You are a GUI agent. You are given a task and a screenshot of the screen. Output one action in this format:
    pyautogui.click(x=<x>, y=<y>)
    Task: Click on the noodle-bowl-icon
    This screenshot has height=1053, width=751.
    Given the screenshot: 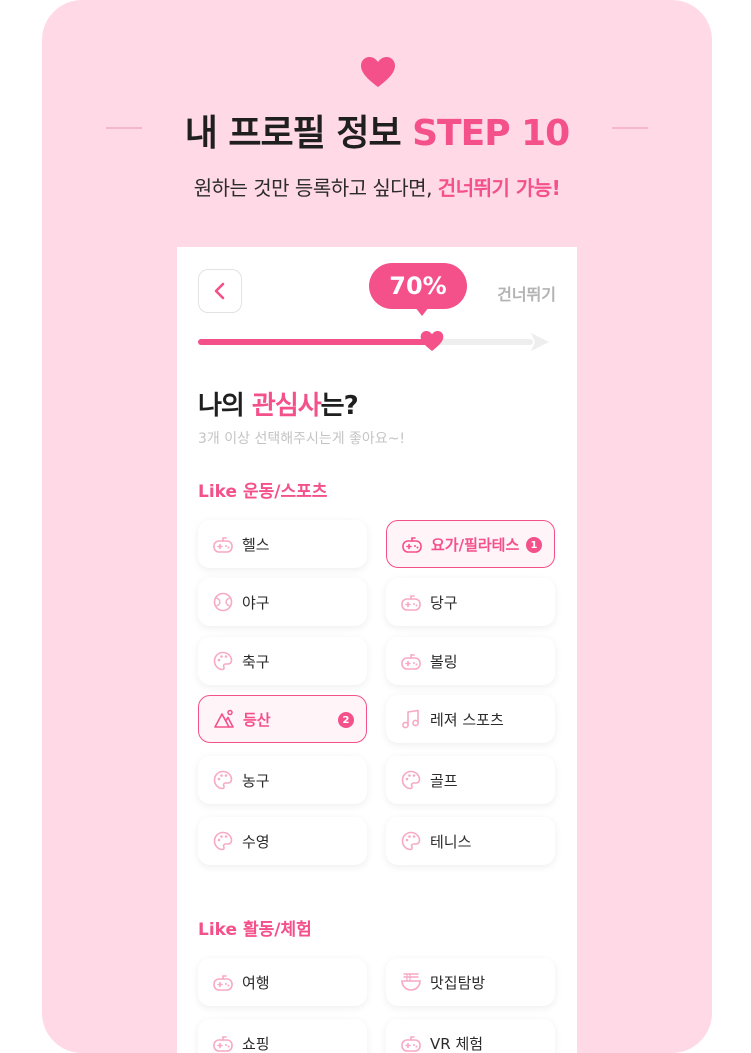 What is the action you would take?
    pyautogui.click(x=411, y=982)
    